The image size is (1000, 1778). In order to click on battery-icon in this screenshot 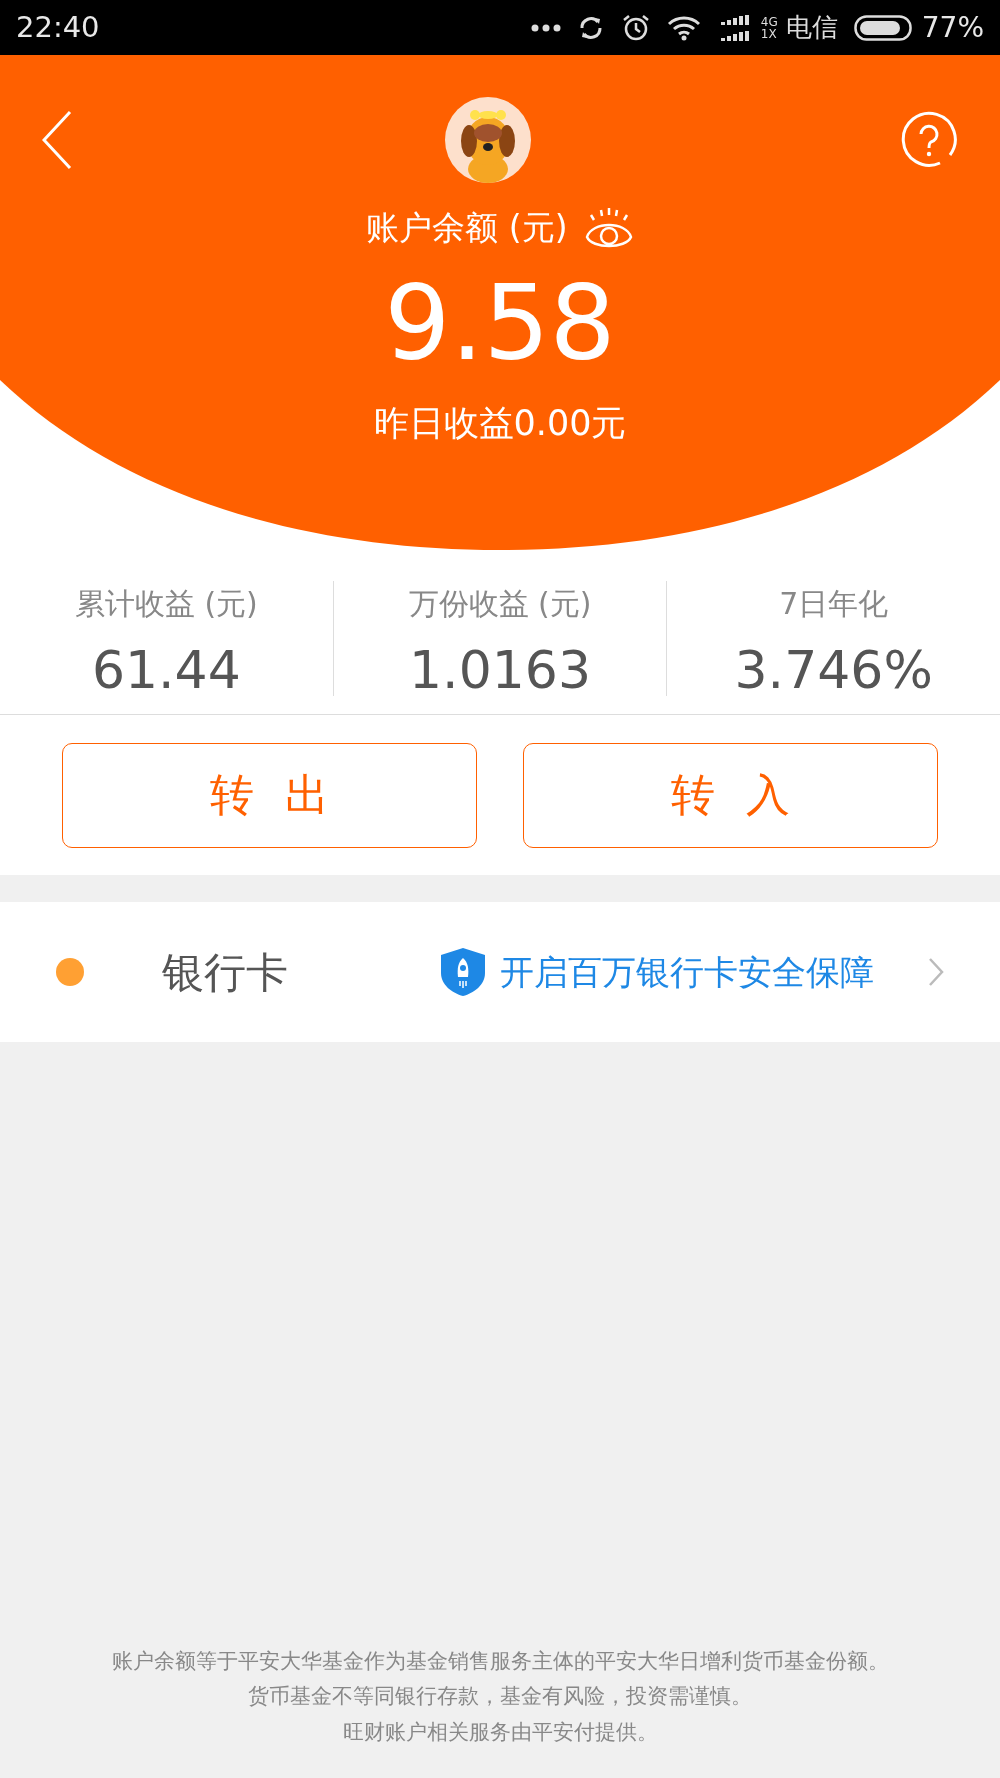, I will do `click(883, 27)`.